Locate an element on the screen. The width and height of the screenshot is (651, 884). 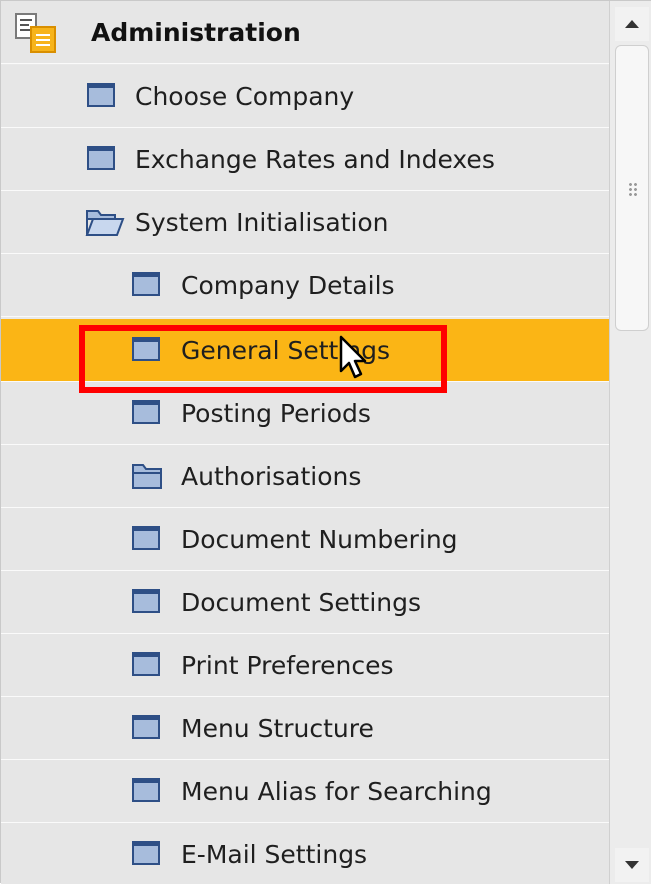
scroll-down-button is located at coordinates (632, 865).